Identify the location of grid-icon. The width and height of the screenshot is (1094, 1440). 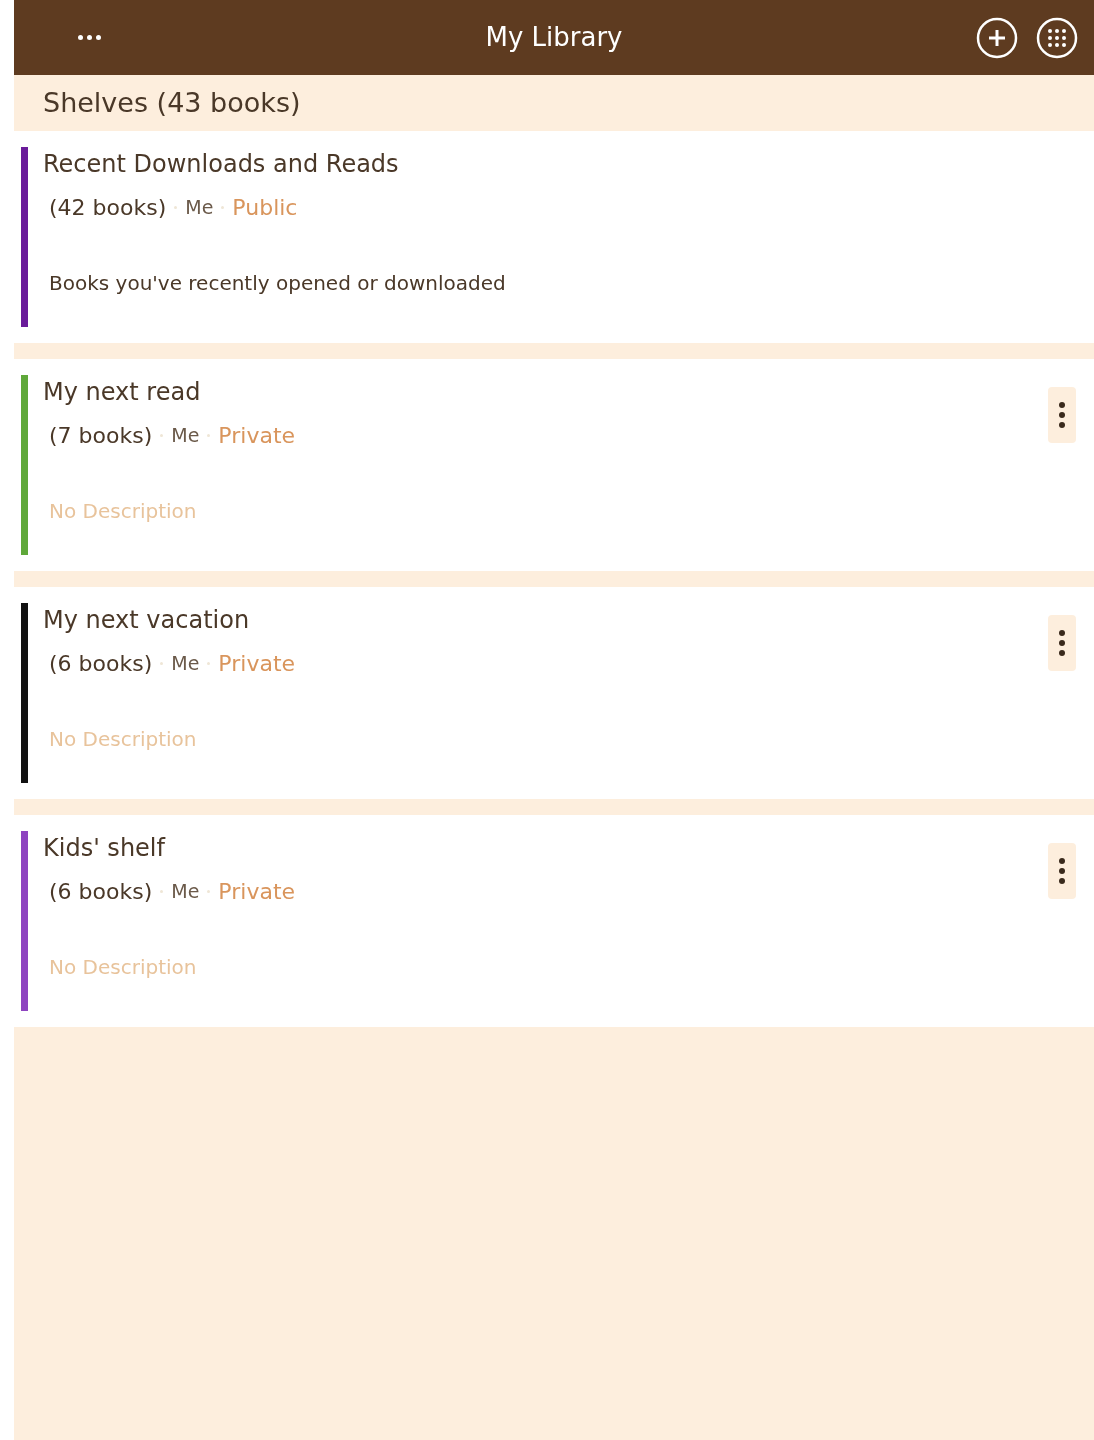
(1057, 37).